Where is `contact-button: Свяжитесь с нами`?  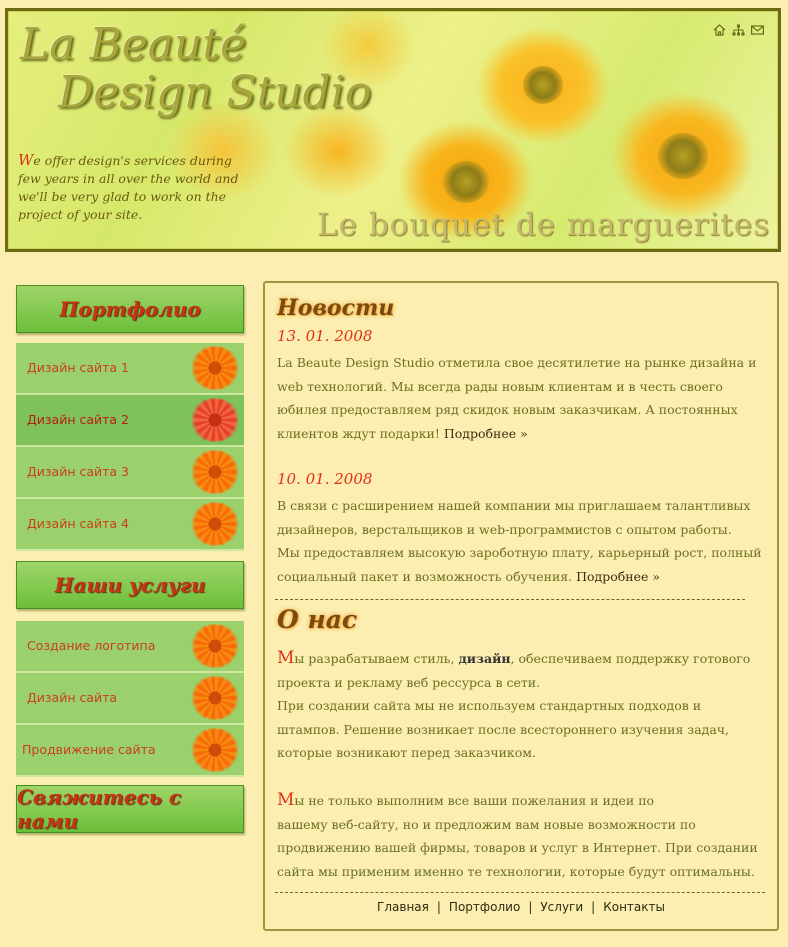 contact-button: Свяжитесь с нами is located at coordinates (130, 809).